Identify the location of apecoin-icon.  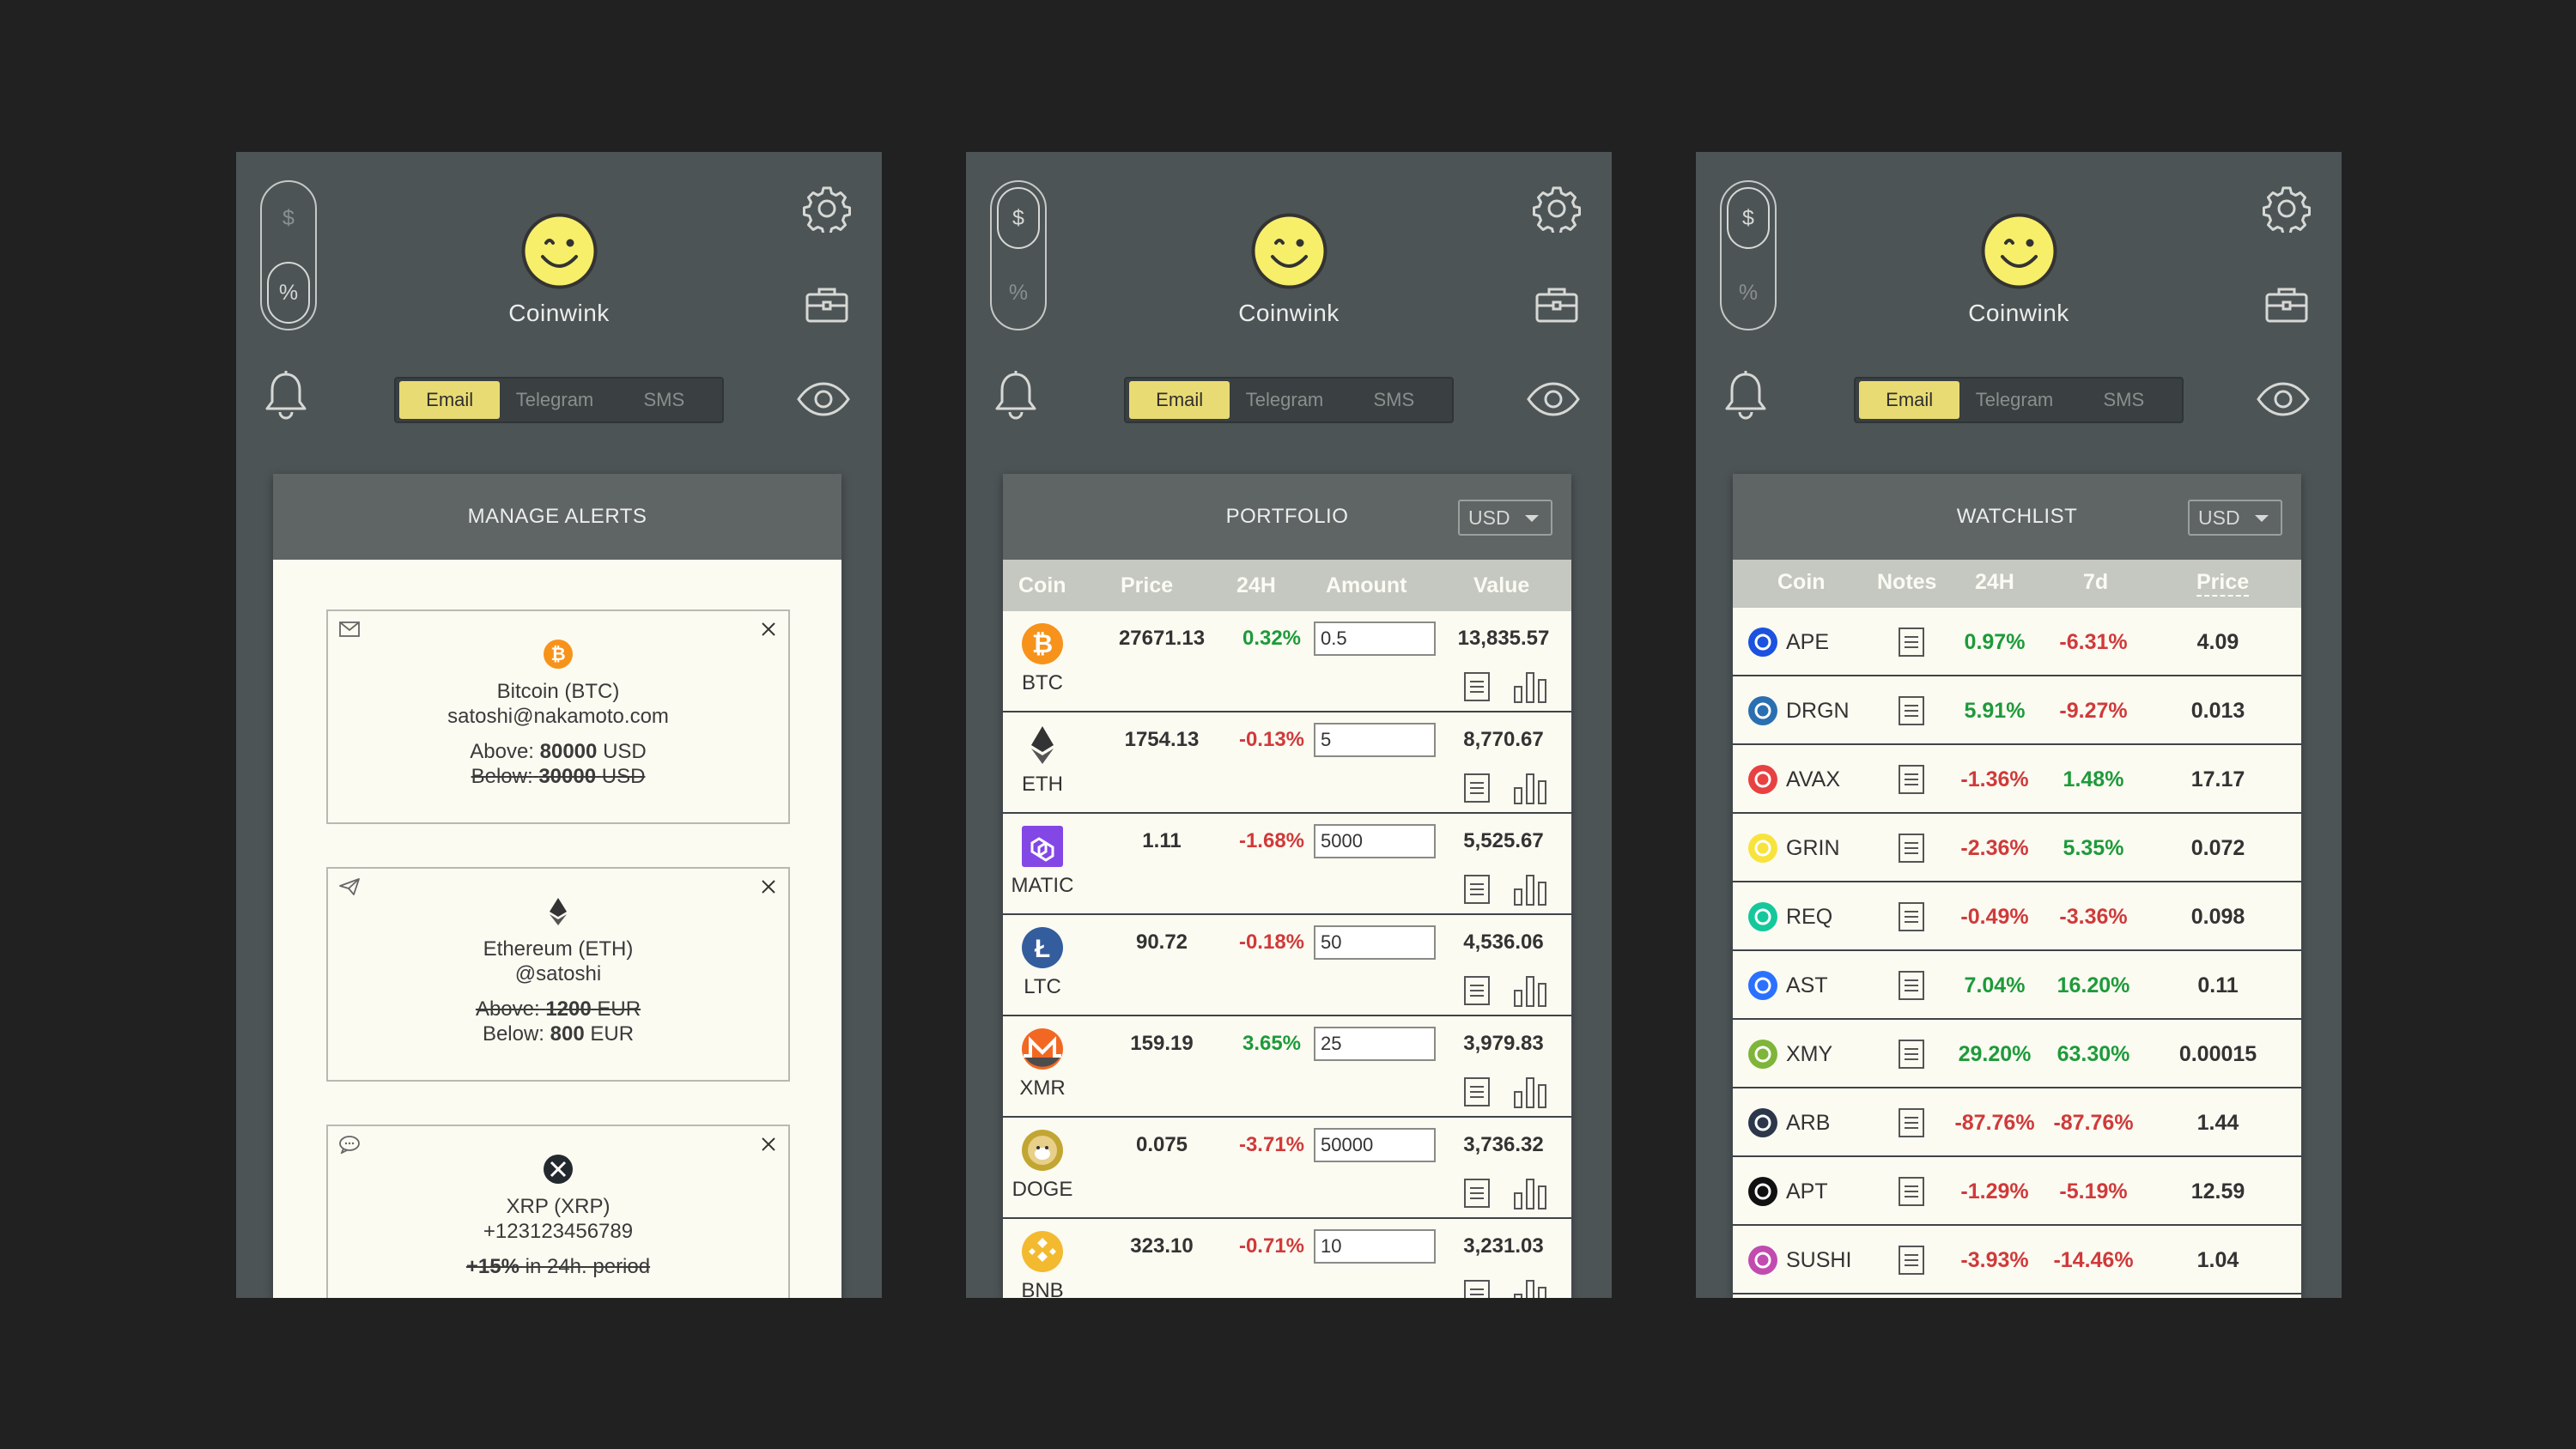
(1762, 642).